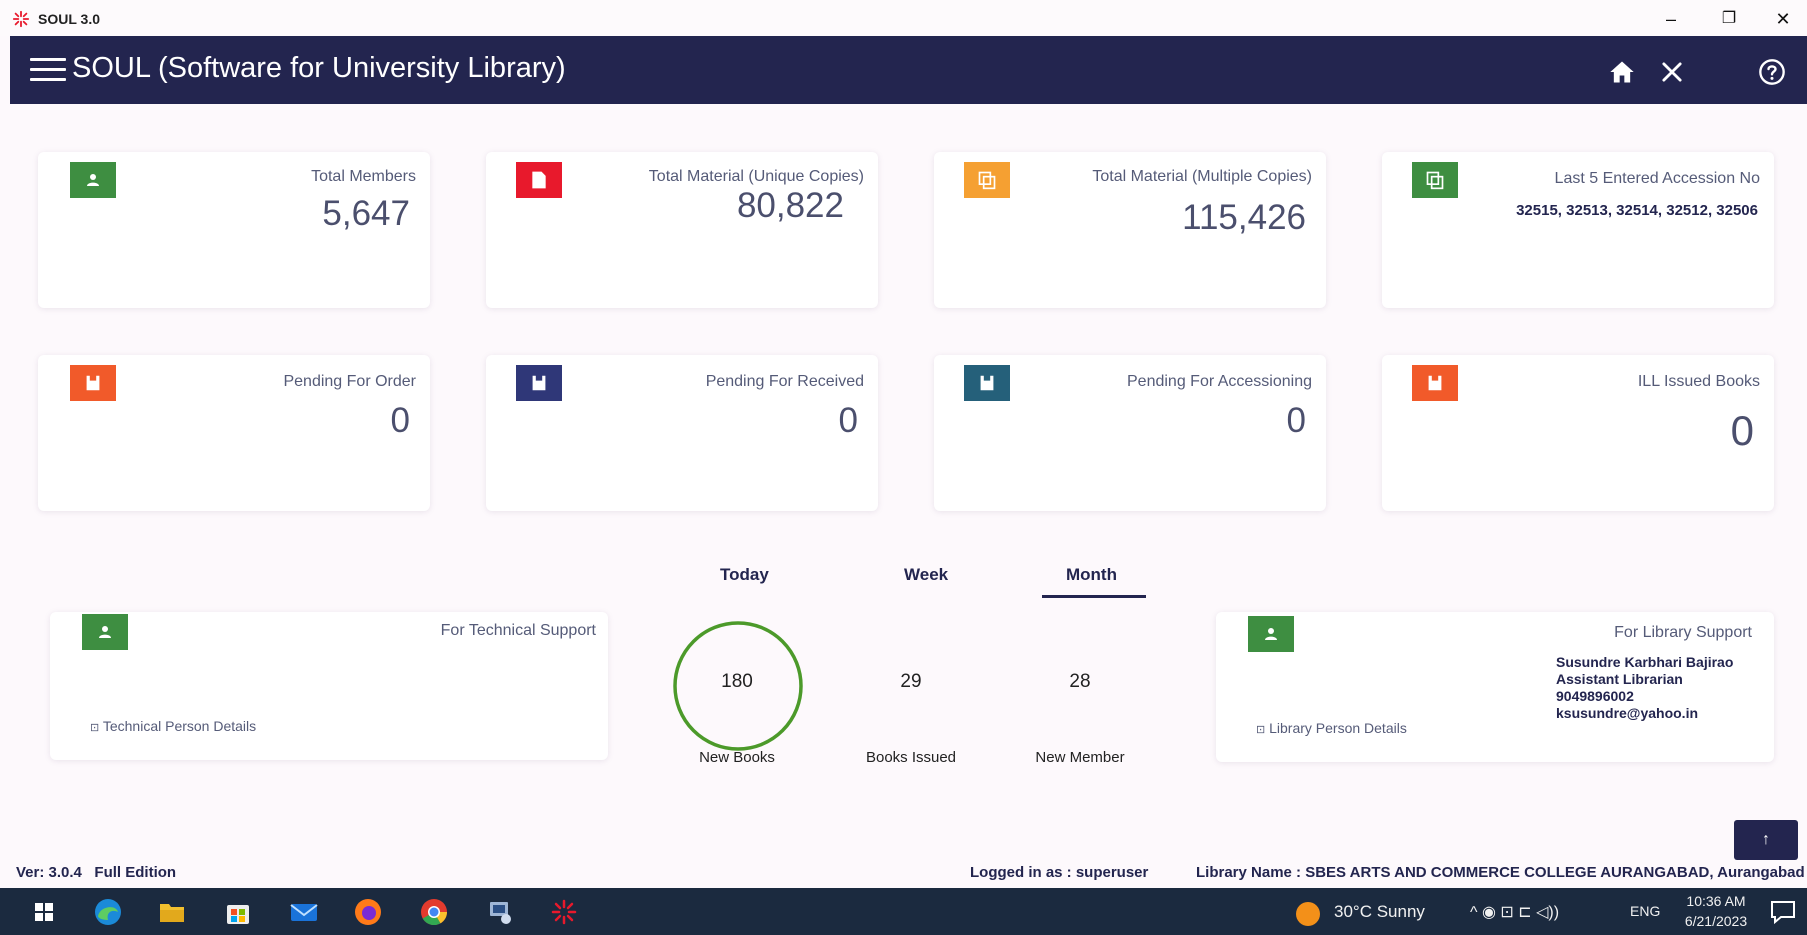 This screenshot has height=935, width=1807. I want to click on mail-icon, so click(304, 912).